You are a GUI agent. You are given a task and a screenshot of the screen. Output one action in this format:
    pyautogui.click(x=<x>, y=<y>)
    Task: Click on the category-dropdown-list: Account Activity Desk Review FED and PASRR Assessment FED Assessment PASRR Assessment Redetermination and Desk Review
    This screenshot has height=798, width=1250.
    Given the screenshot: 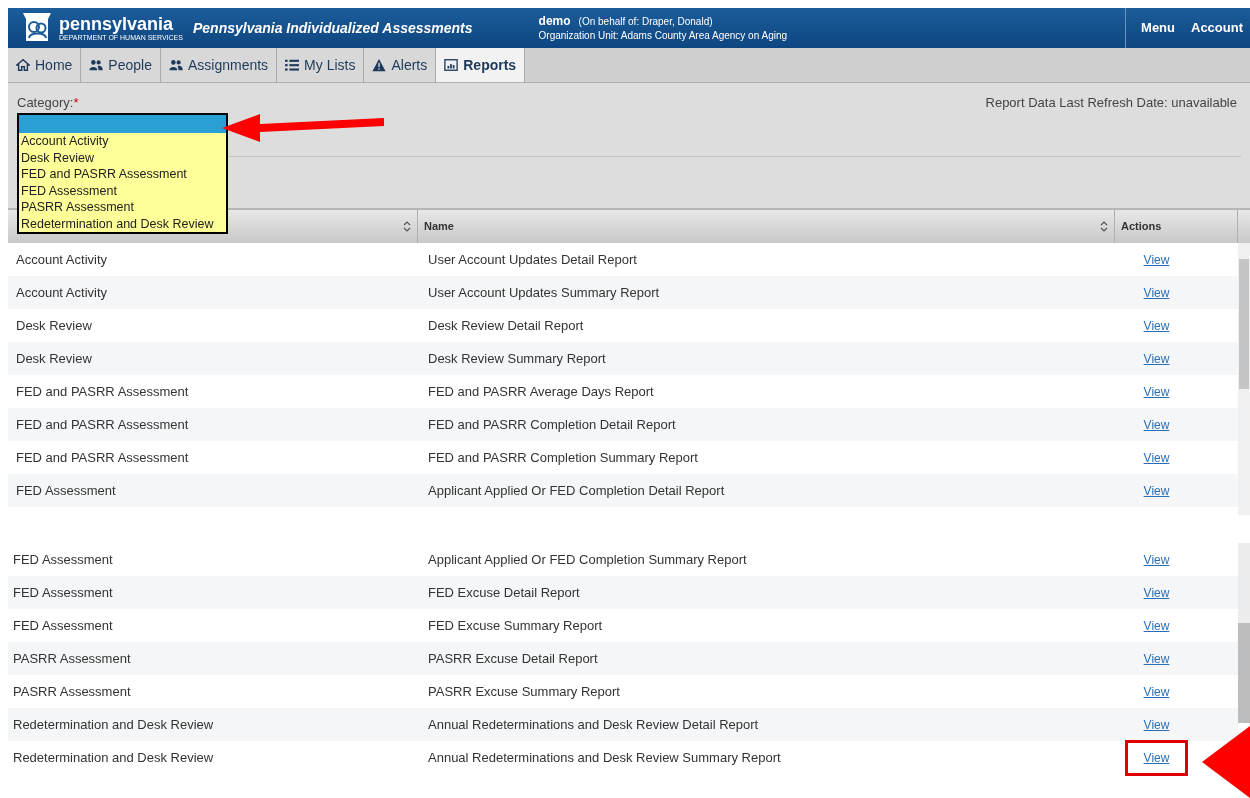 What is the action you would take?
    pyautogui.click(x=122, y=173)
    